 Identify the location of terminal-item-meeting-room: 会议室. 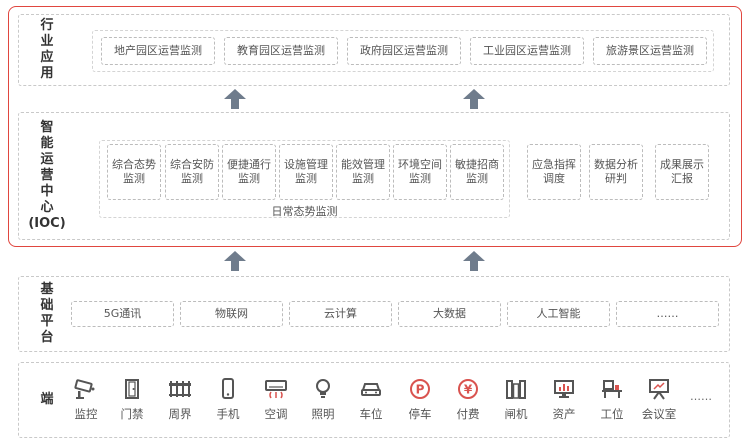
(659, 400).